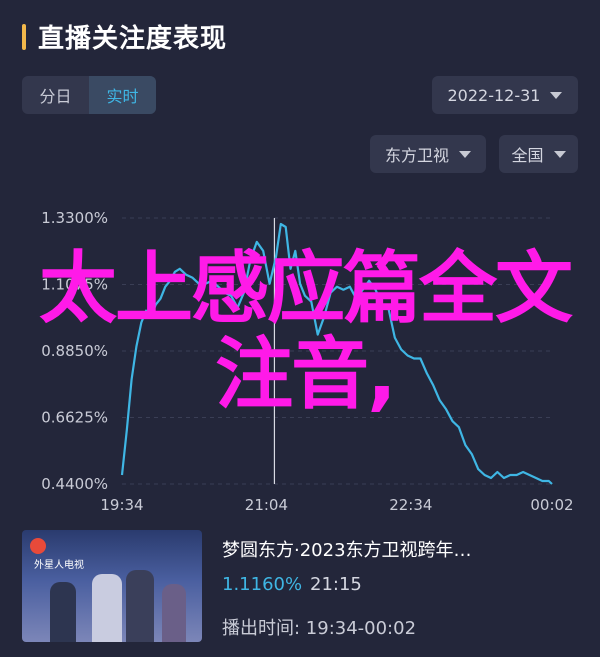 The width and height of the screenshot is (600, 657). I want to click on date-value: 2022-12-31, so click(494, 95).